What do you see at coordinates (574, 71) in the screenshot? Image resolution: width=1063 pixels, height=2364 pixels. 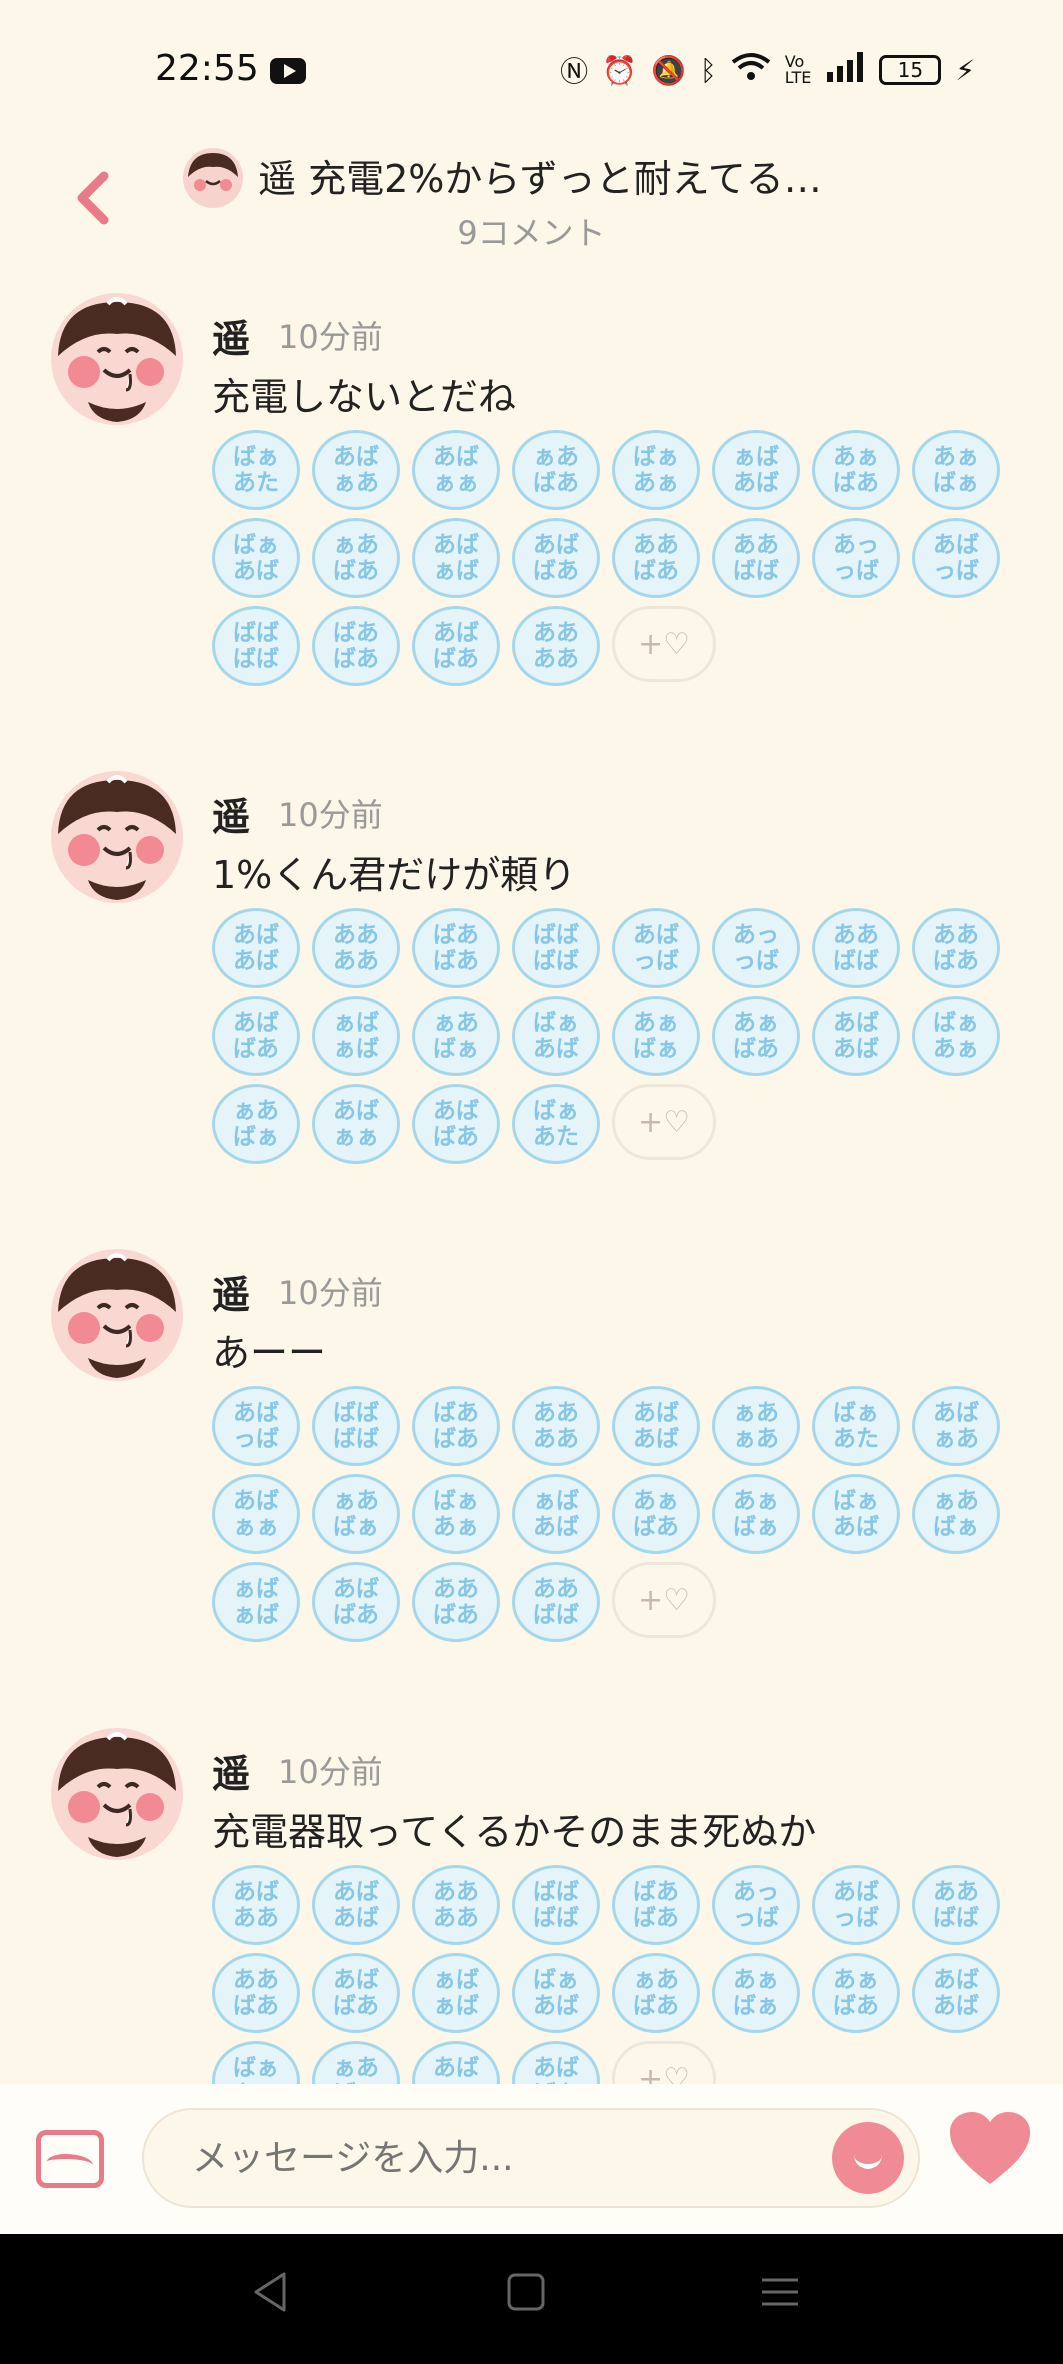 I see `nfc-icon: Ⓝ` at bounding box center [574, 71].